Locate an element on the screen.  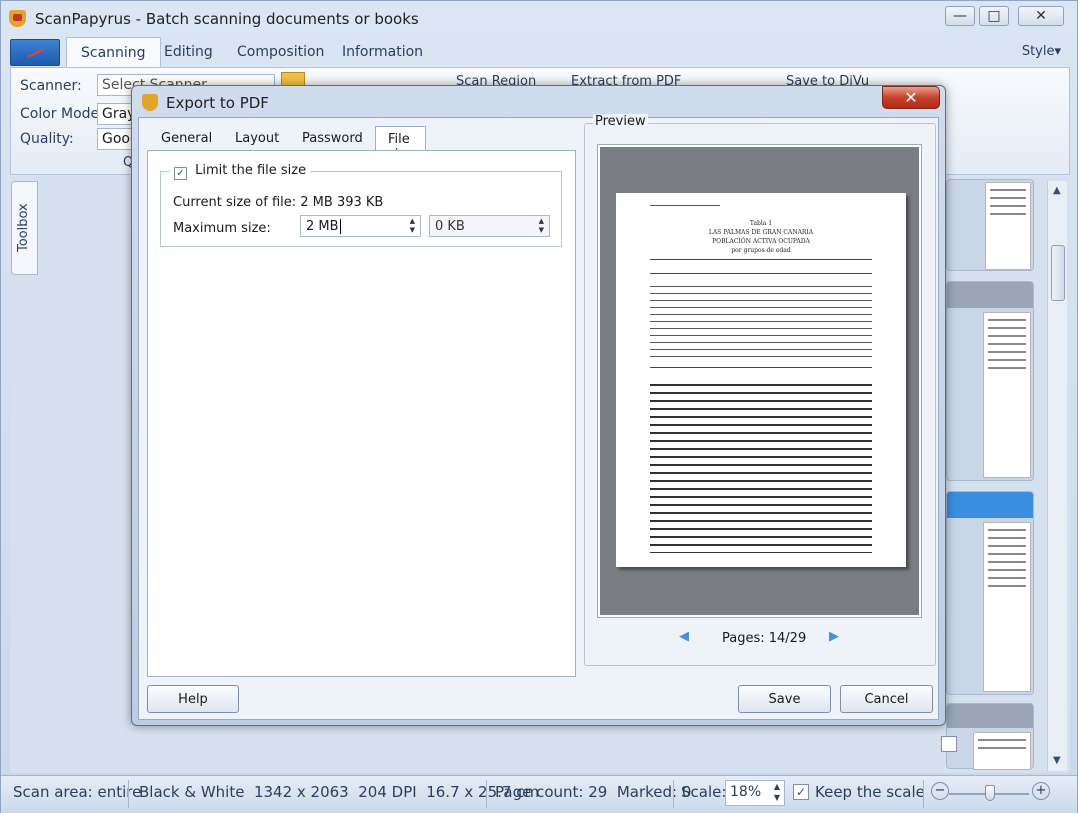
tab-layout: Layout is located at coordinates (257, 138).